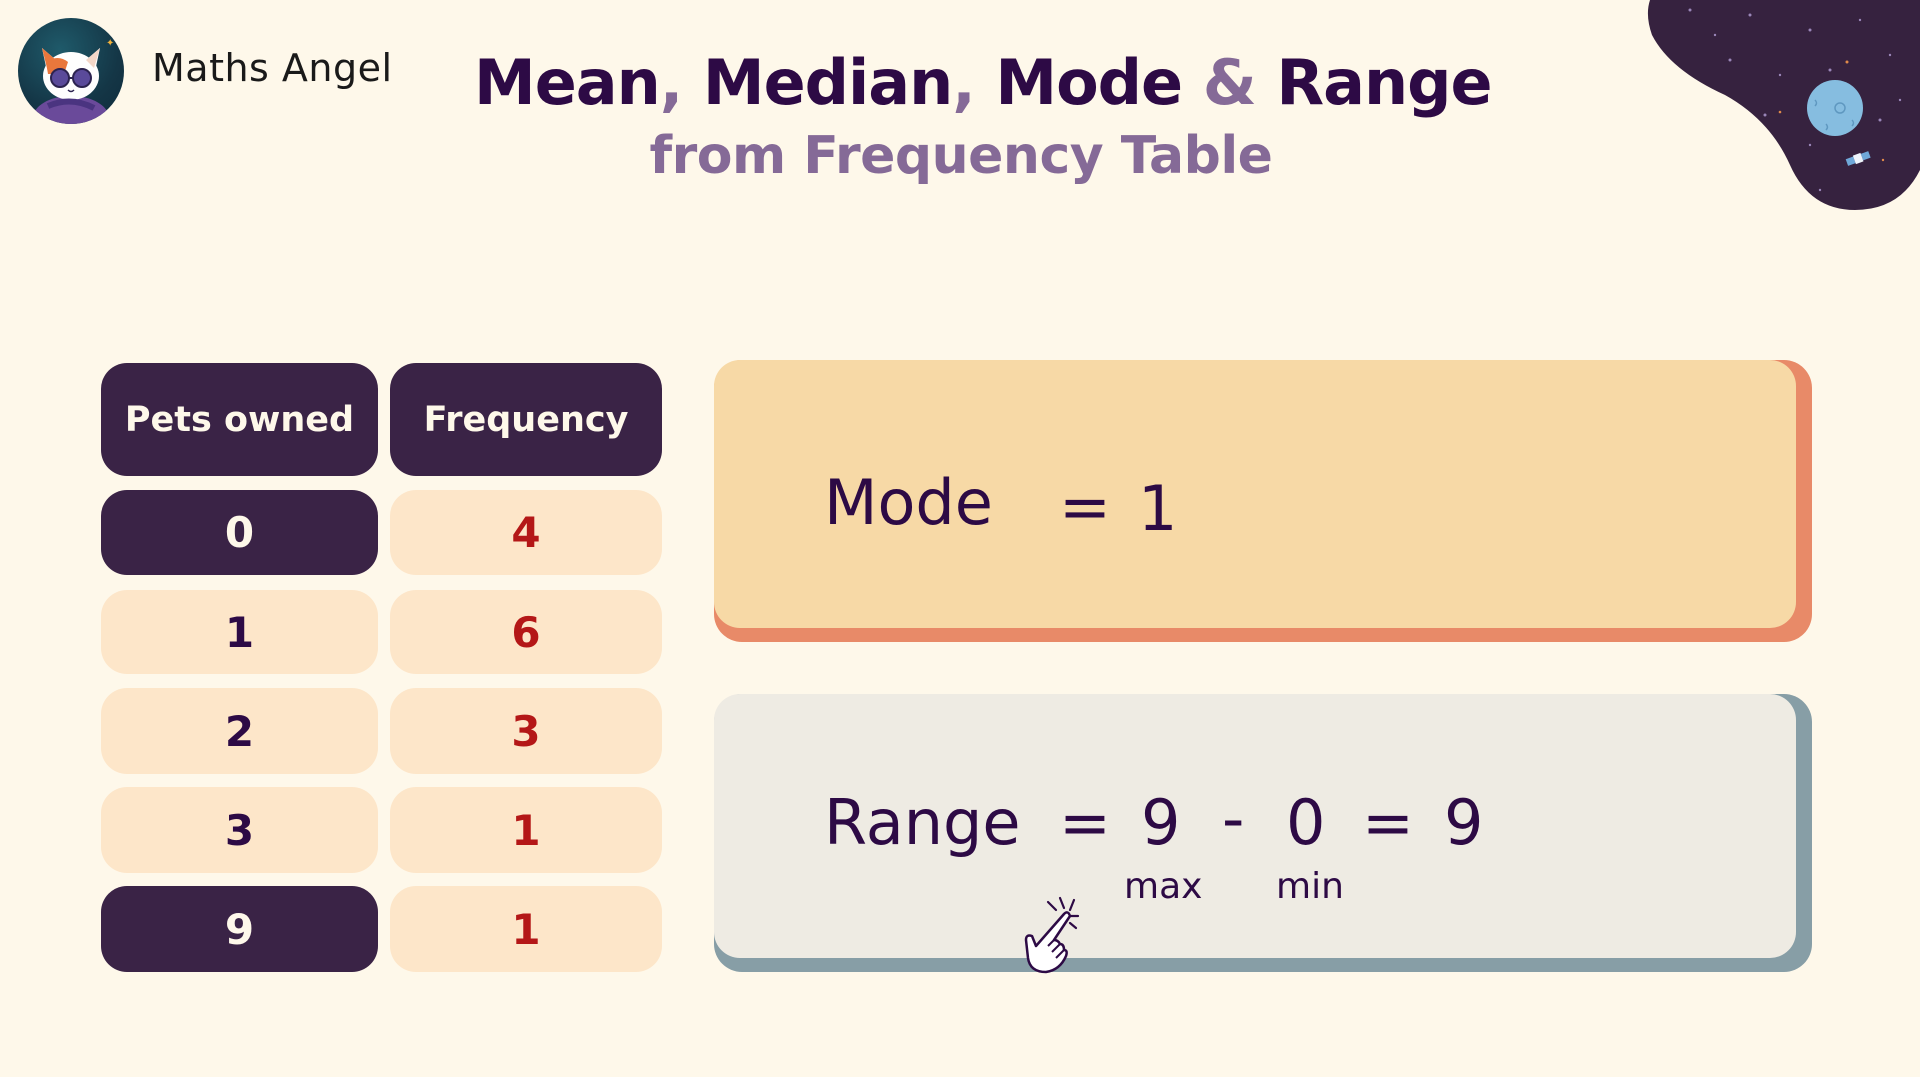 The width and height of the screenshot is (1920, 1077). I want to click on table-cell-pets: 2, so click(239, 731).